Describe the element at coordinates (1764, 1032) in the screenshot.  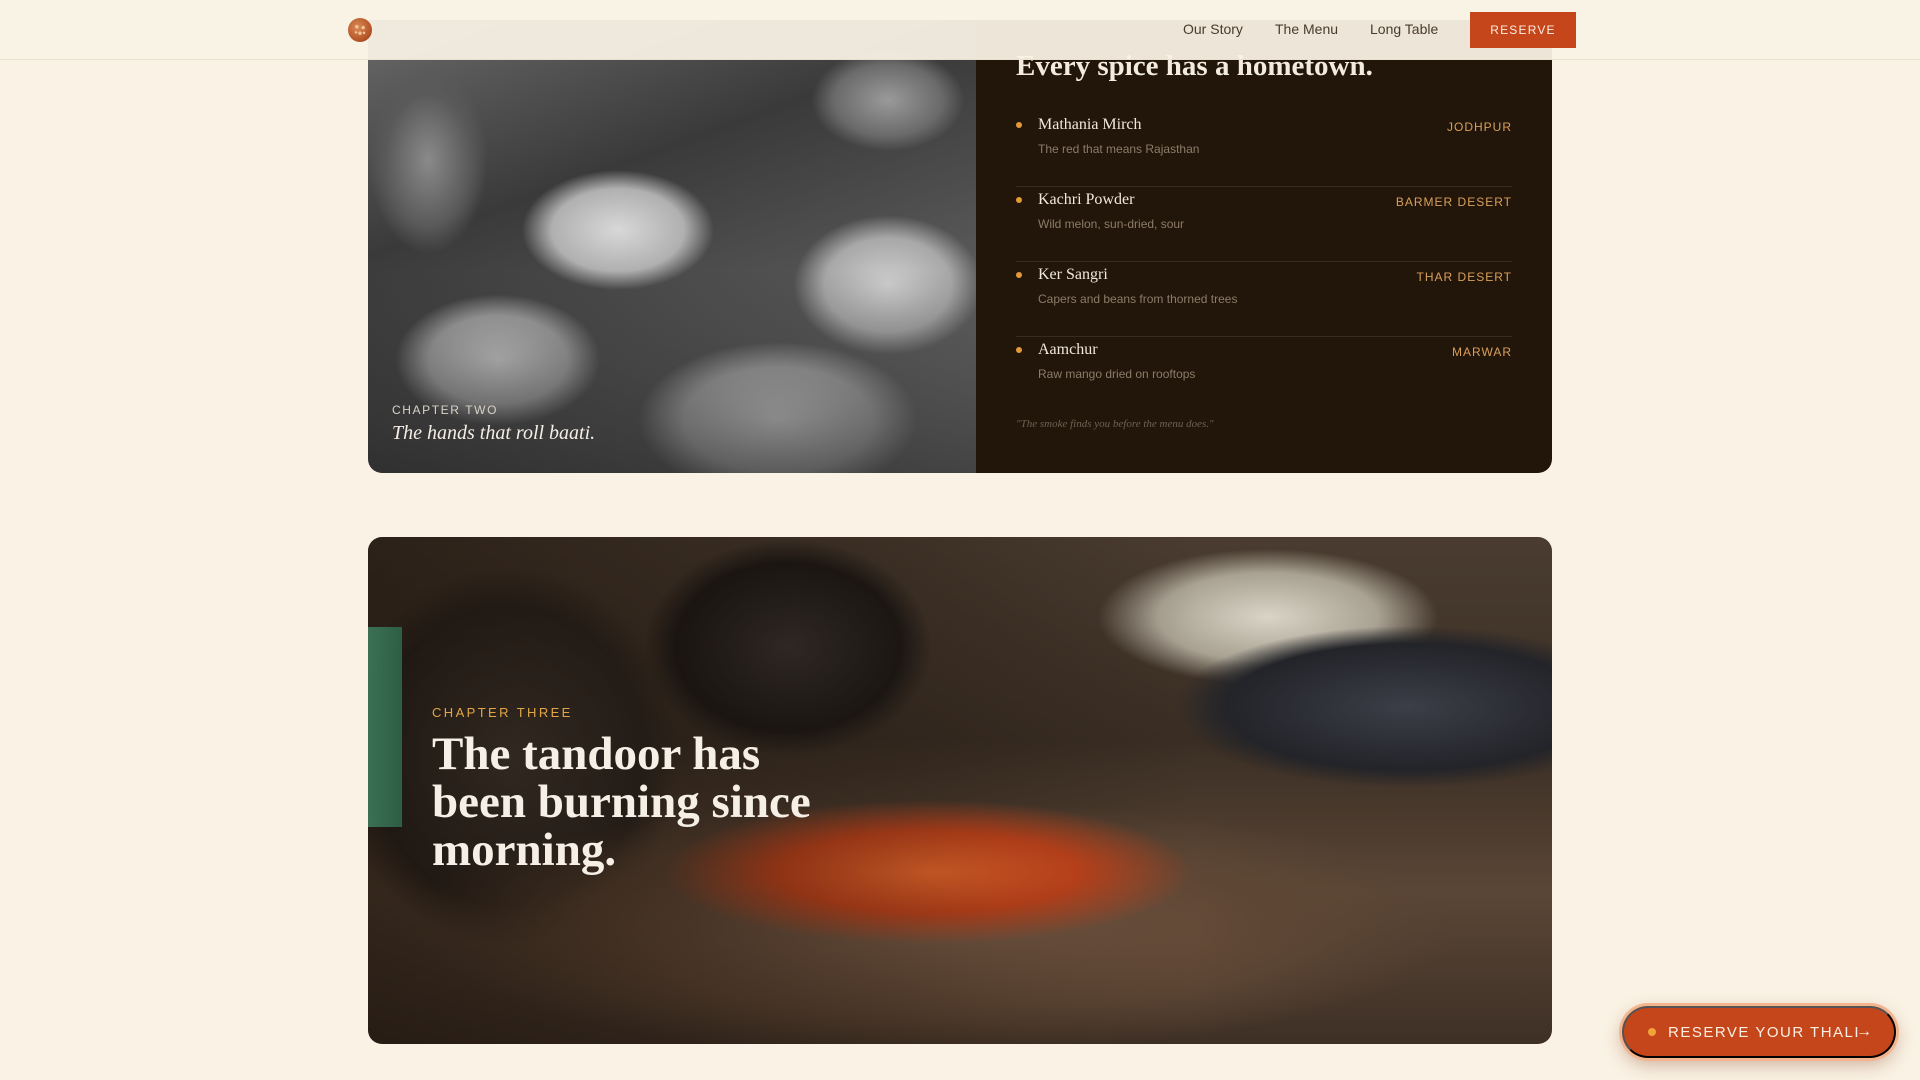
I see `cta-label: RESERVE YOUR THALI` at that location.